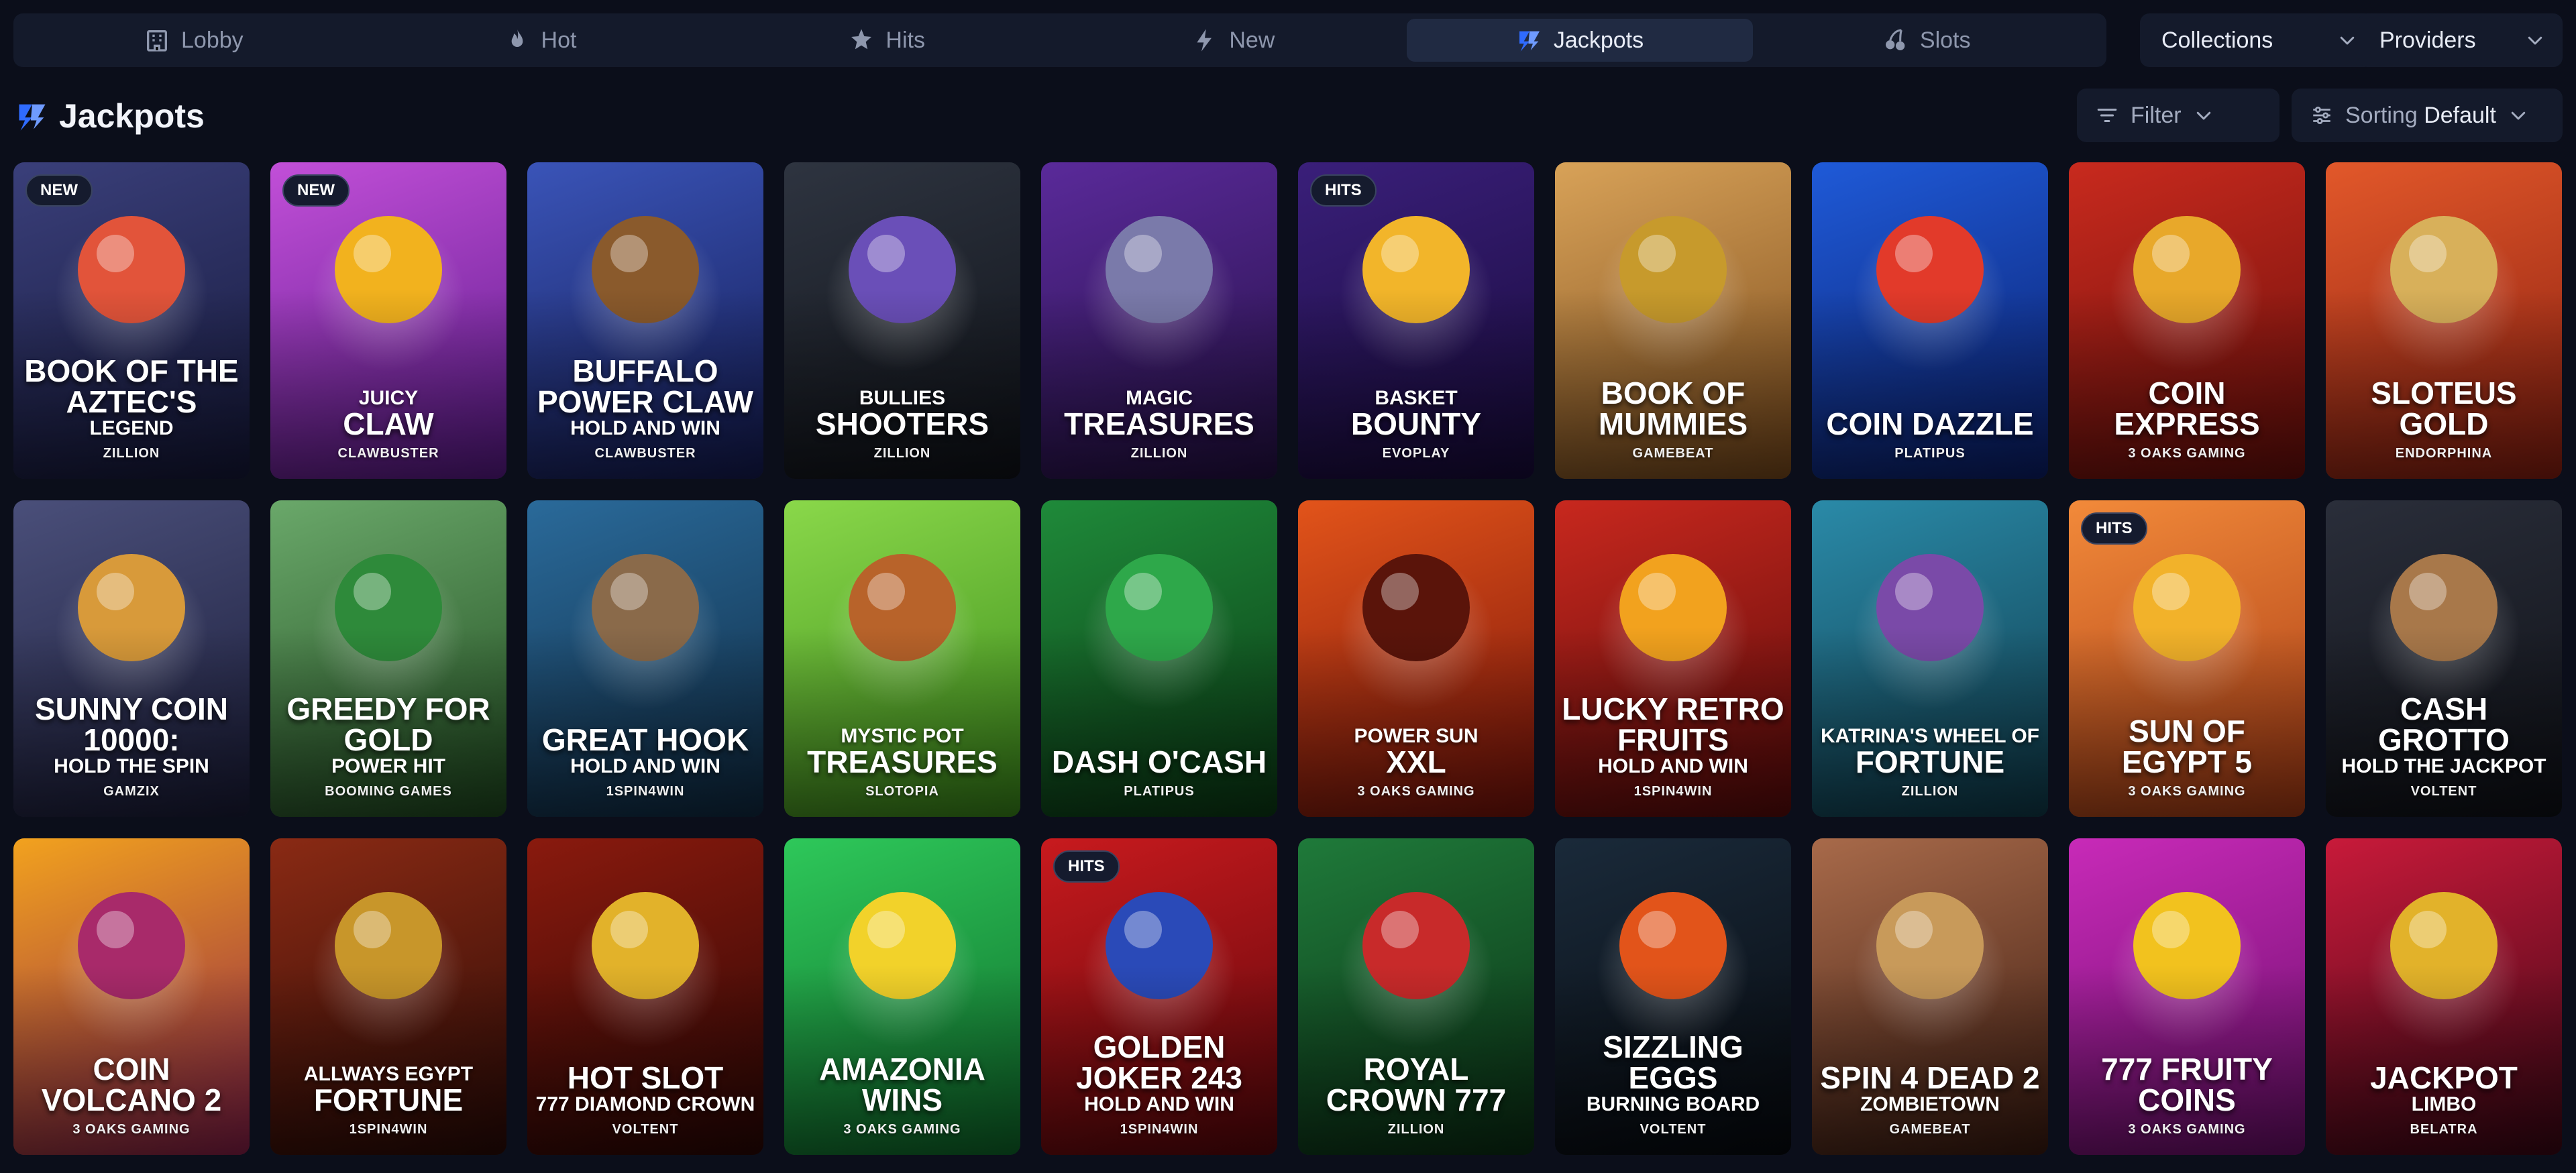 The image size is (2576, 1173). What do you see at coordinates (2420, 116) in the screenshot?
I see `sorting-text: Sorting Default` at bounding box center [2420, 116].